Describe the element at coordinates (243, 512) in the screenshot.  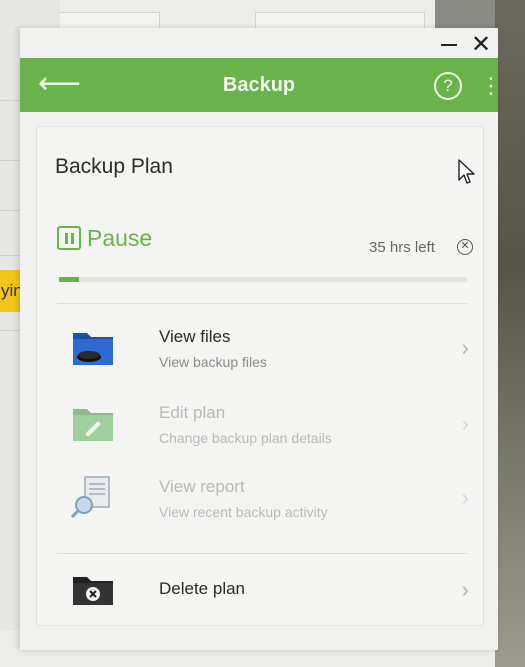
I see `menu-item-subtitle: View recent backup activity` at that location.